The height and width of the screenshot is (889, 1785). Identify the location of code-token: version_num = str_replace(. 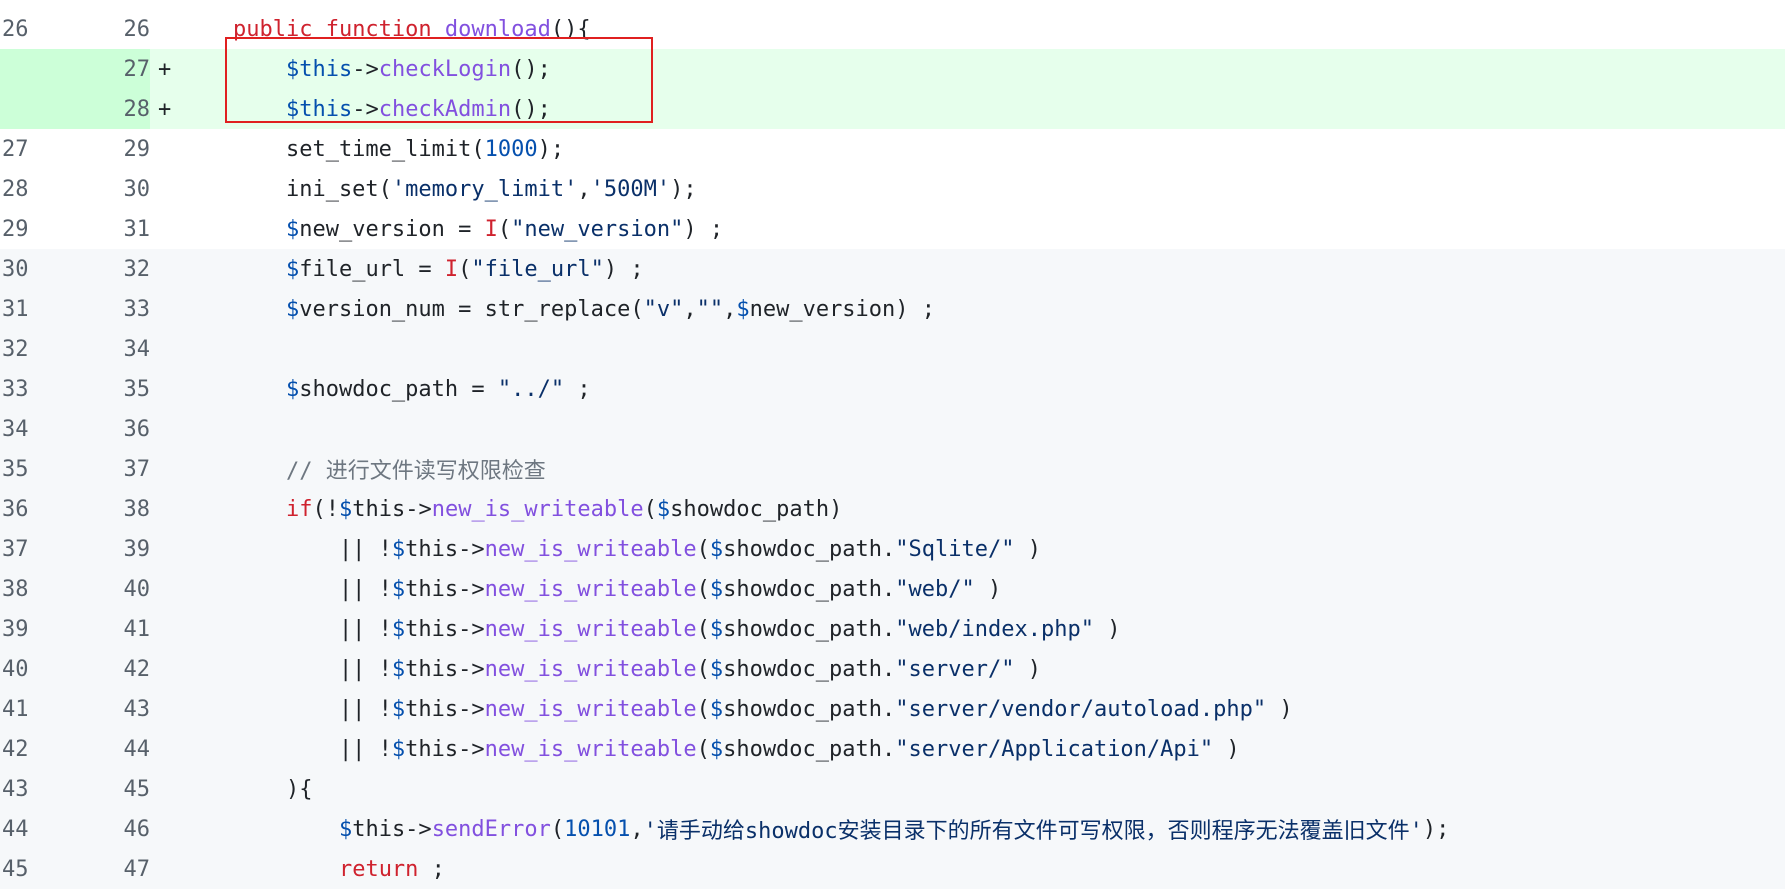
(471, 309).